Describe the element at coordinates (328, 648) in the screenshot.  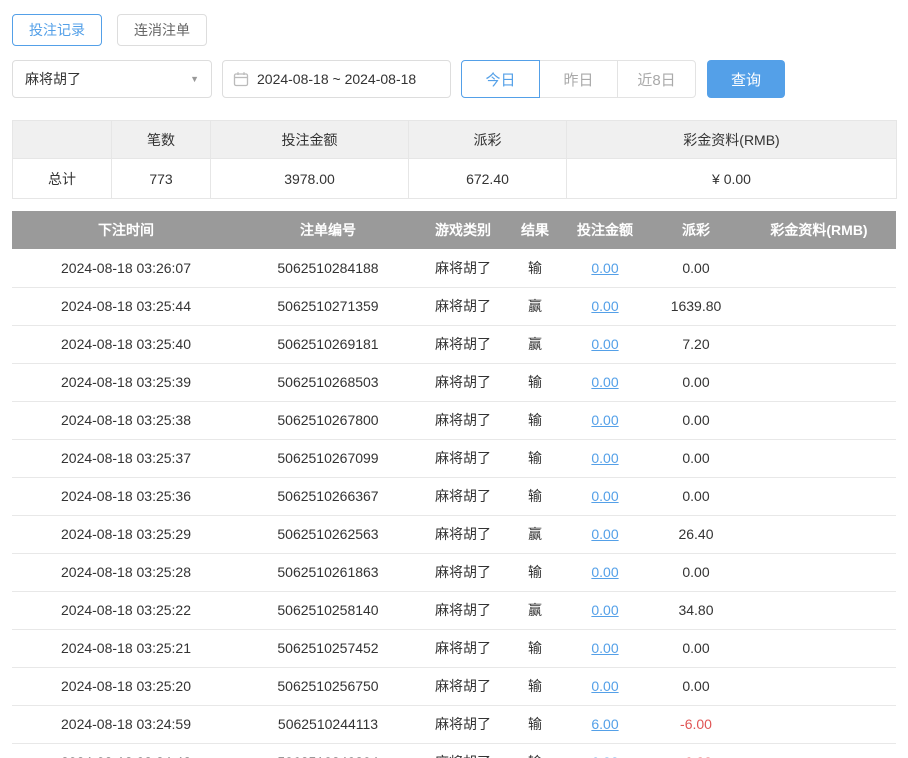
I see `cell-bet-id: 5062510257452` at that location.